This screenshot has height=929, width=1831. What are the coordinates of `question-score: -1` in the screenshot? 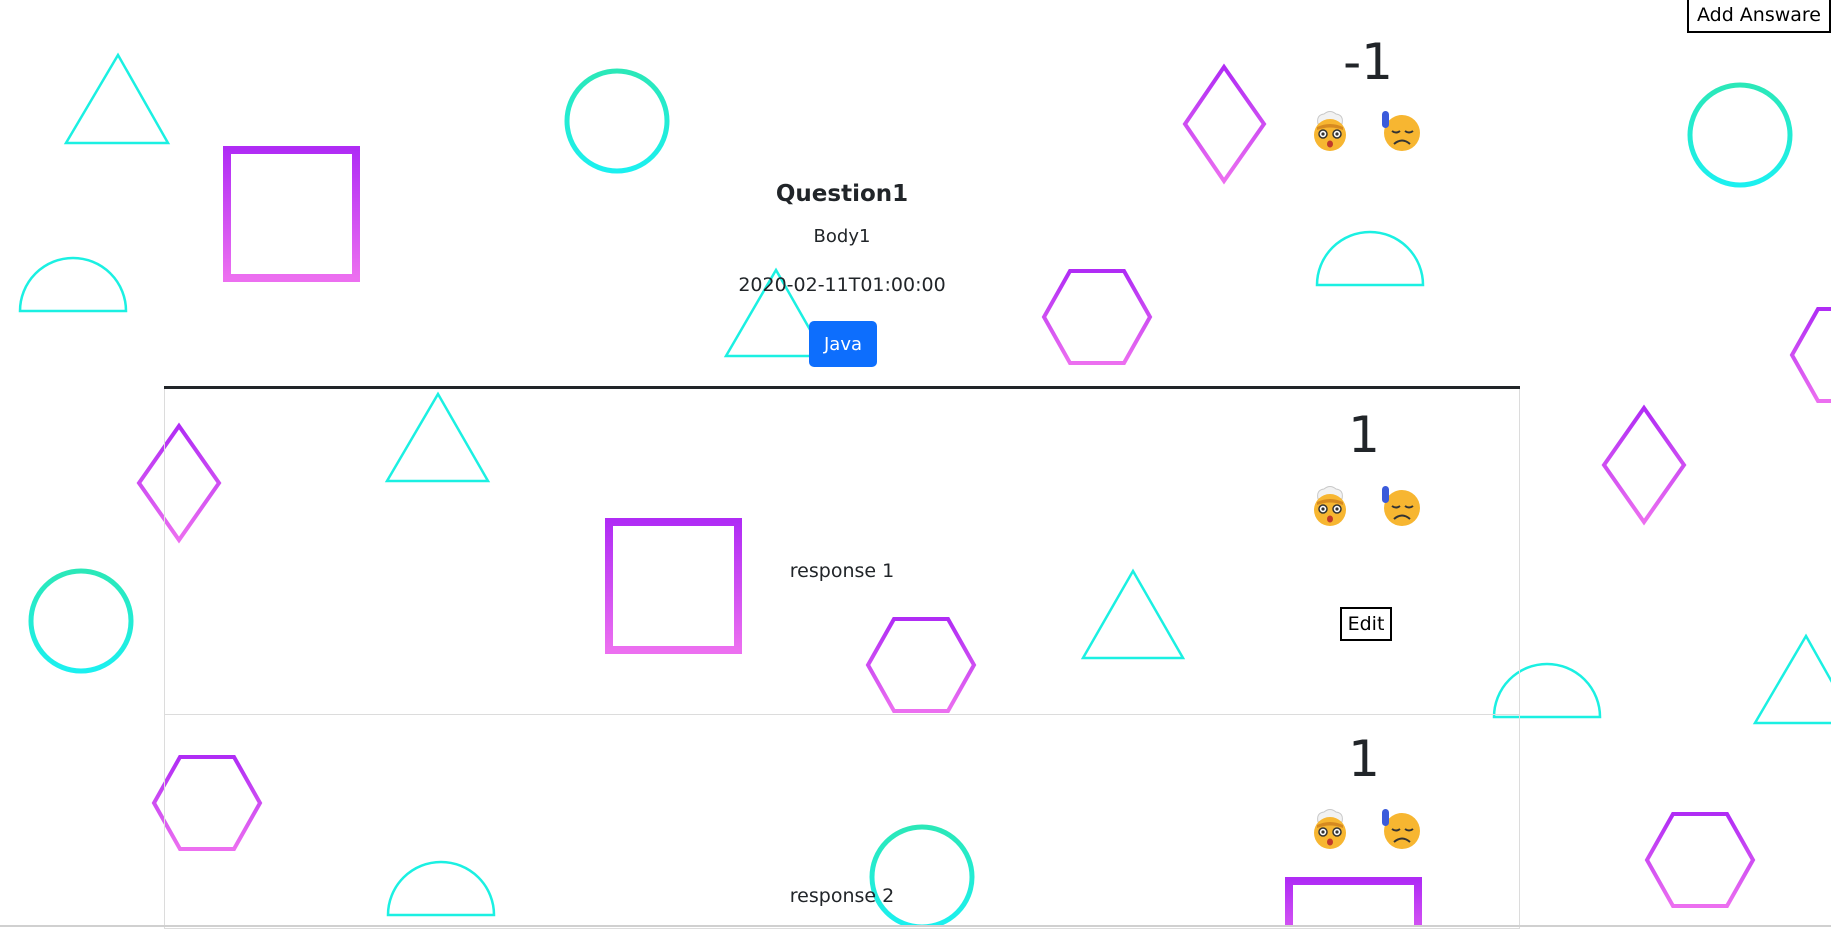 It's located at (1368, 62).